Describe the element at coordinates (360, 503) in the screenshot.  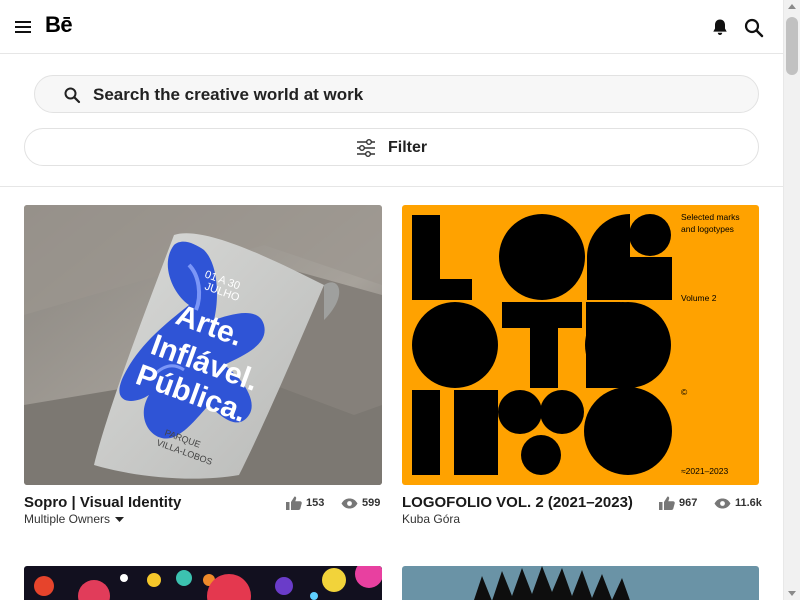
I see `views-count: 599` at that location.